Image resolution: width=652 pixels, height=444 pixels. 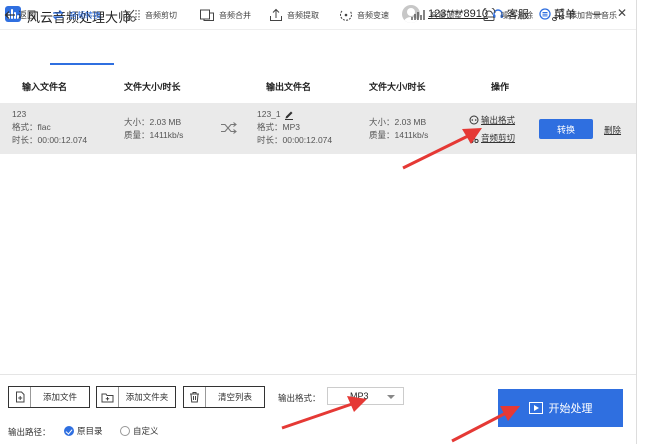 I want to click on play-icon, so click(x=535, y=408).